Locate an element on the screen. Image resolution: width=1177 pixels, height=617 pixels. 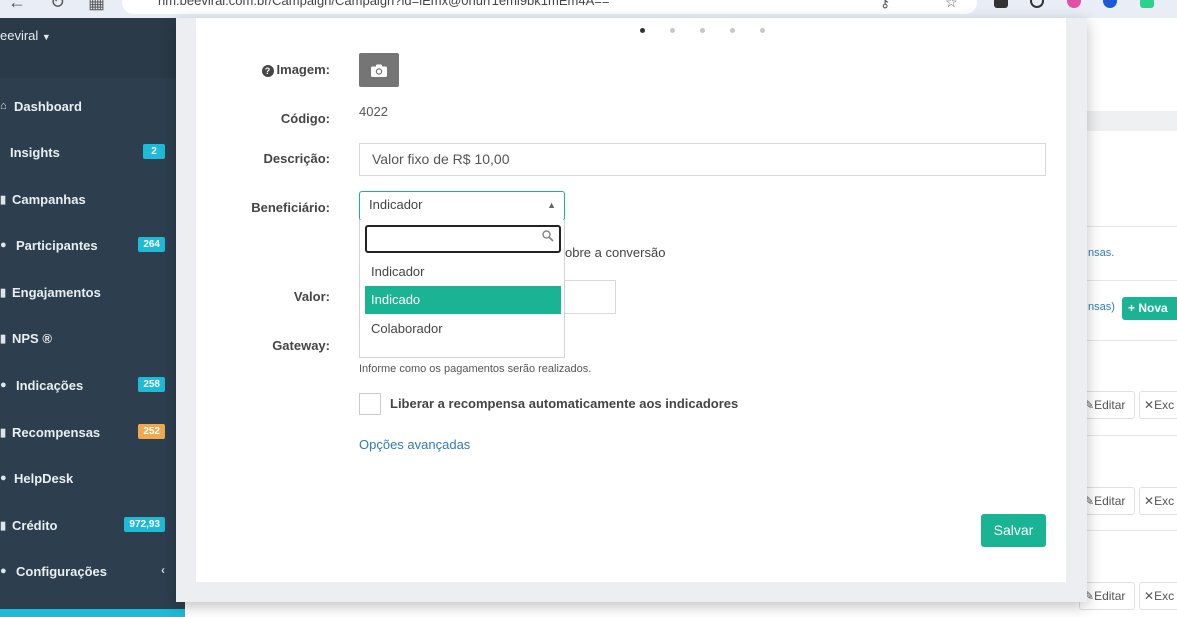
upload-image-button is located at coordinates (379, 70).